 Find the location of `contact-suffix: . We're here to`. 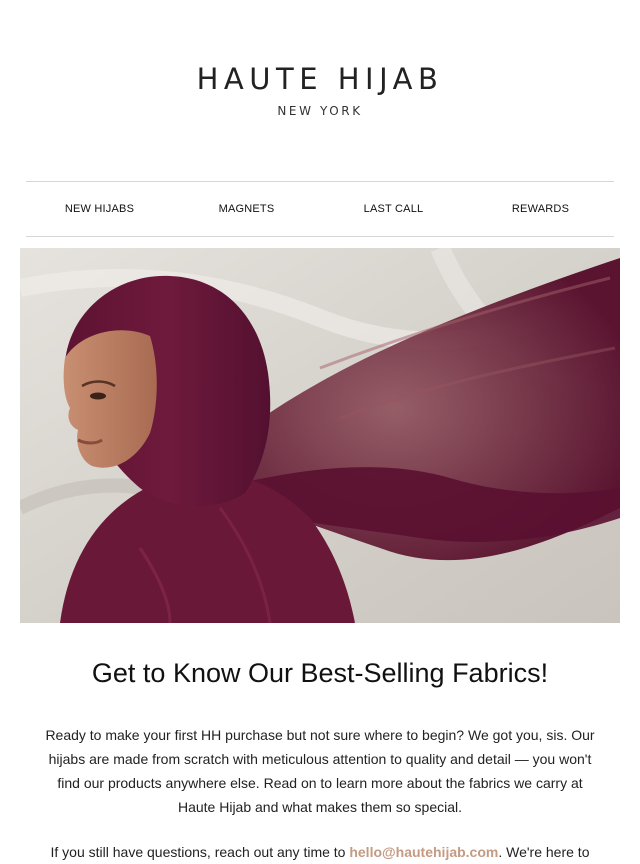

contact-suffix: . We're here to is located at coordinates (544, 852).